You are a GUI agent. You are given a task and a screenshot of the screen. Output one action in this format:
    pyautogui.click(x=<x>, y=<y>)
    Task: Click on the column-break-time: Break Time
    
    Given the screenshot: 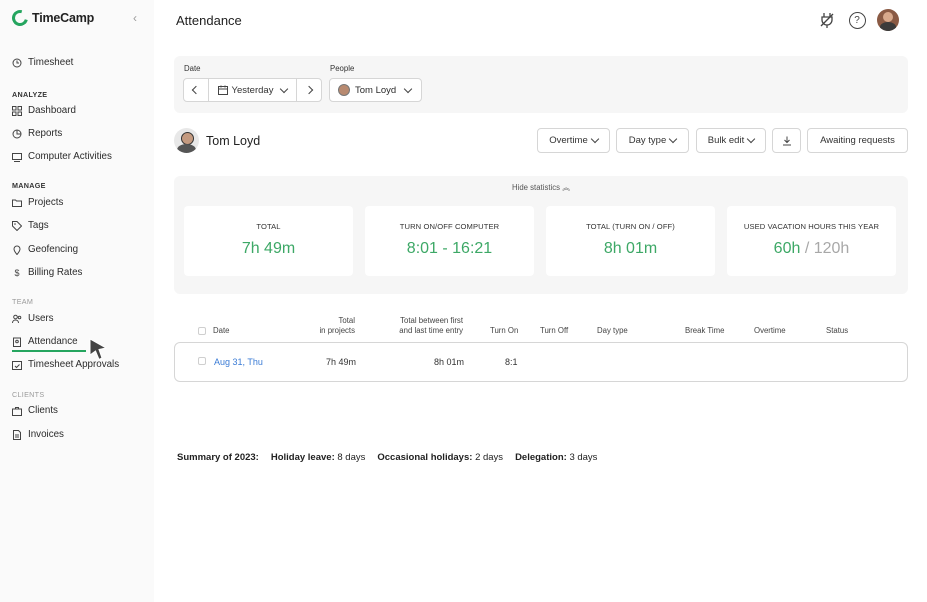 What is the action you would take?
    pyautogui.click(x=705, y=330)
    